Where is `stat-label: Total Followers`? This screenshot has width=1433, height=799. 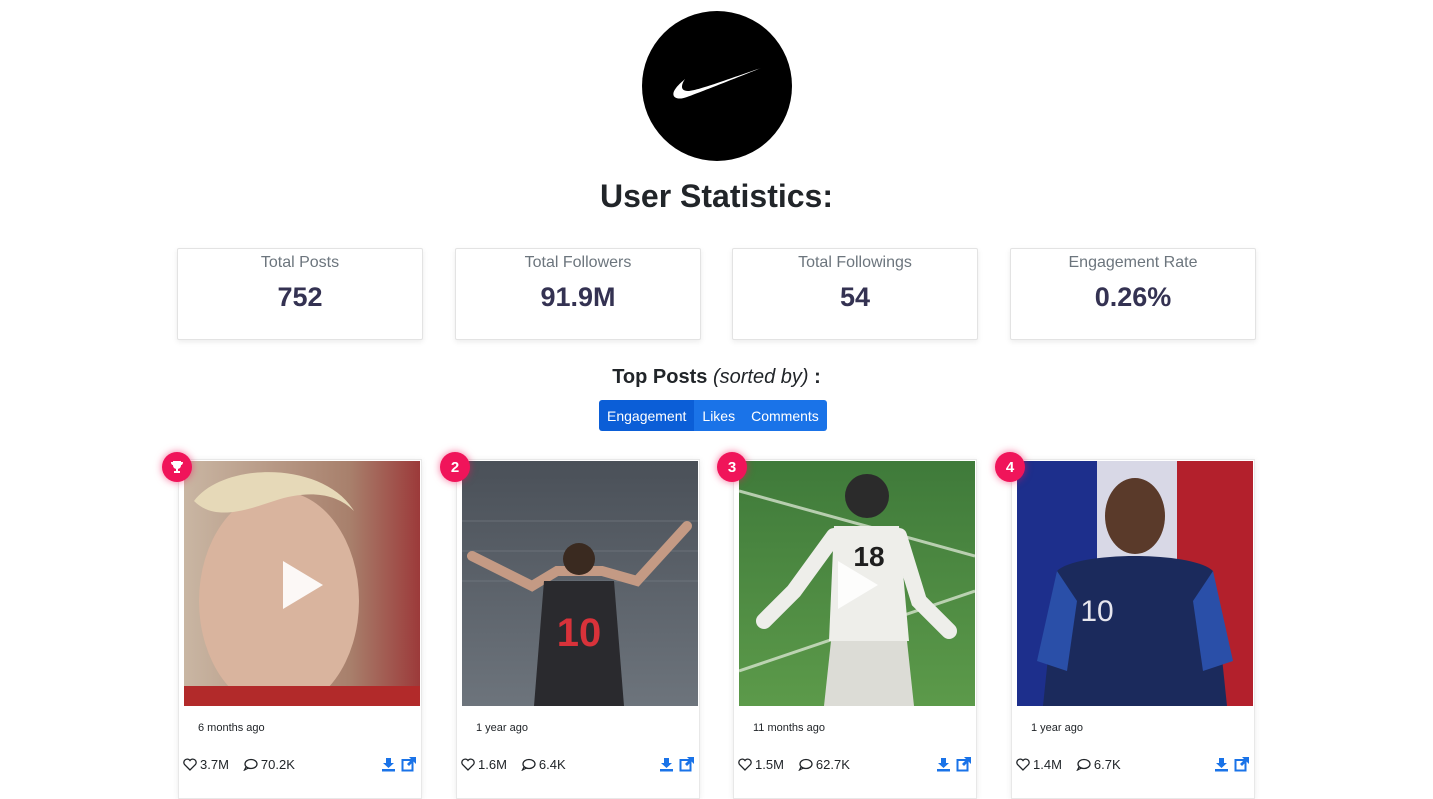 stat-label: Total Followers is located at coordinates (578, 262).